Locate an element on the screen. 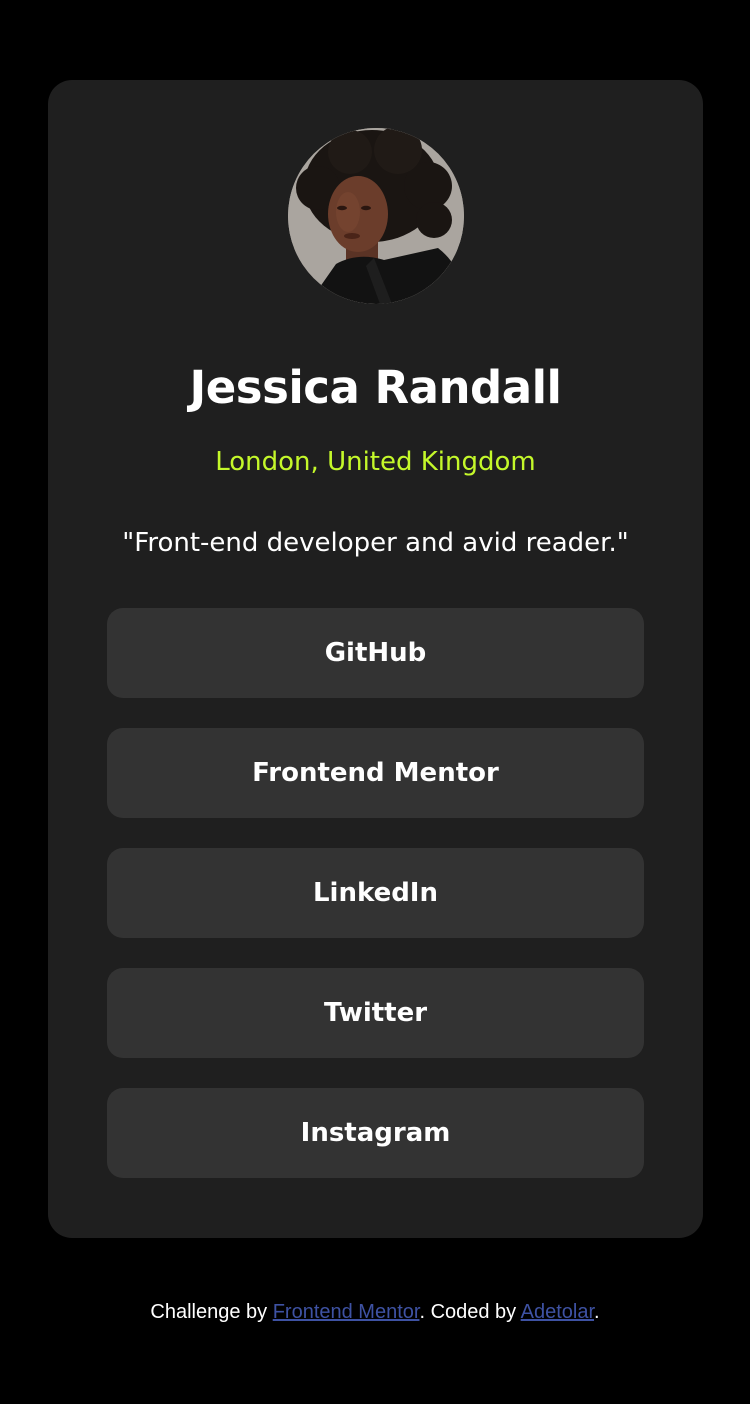 The image size is (750, 1404). footer-suffix-text: . is located at coordinates (597, 1312).